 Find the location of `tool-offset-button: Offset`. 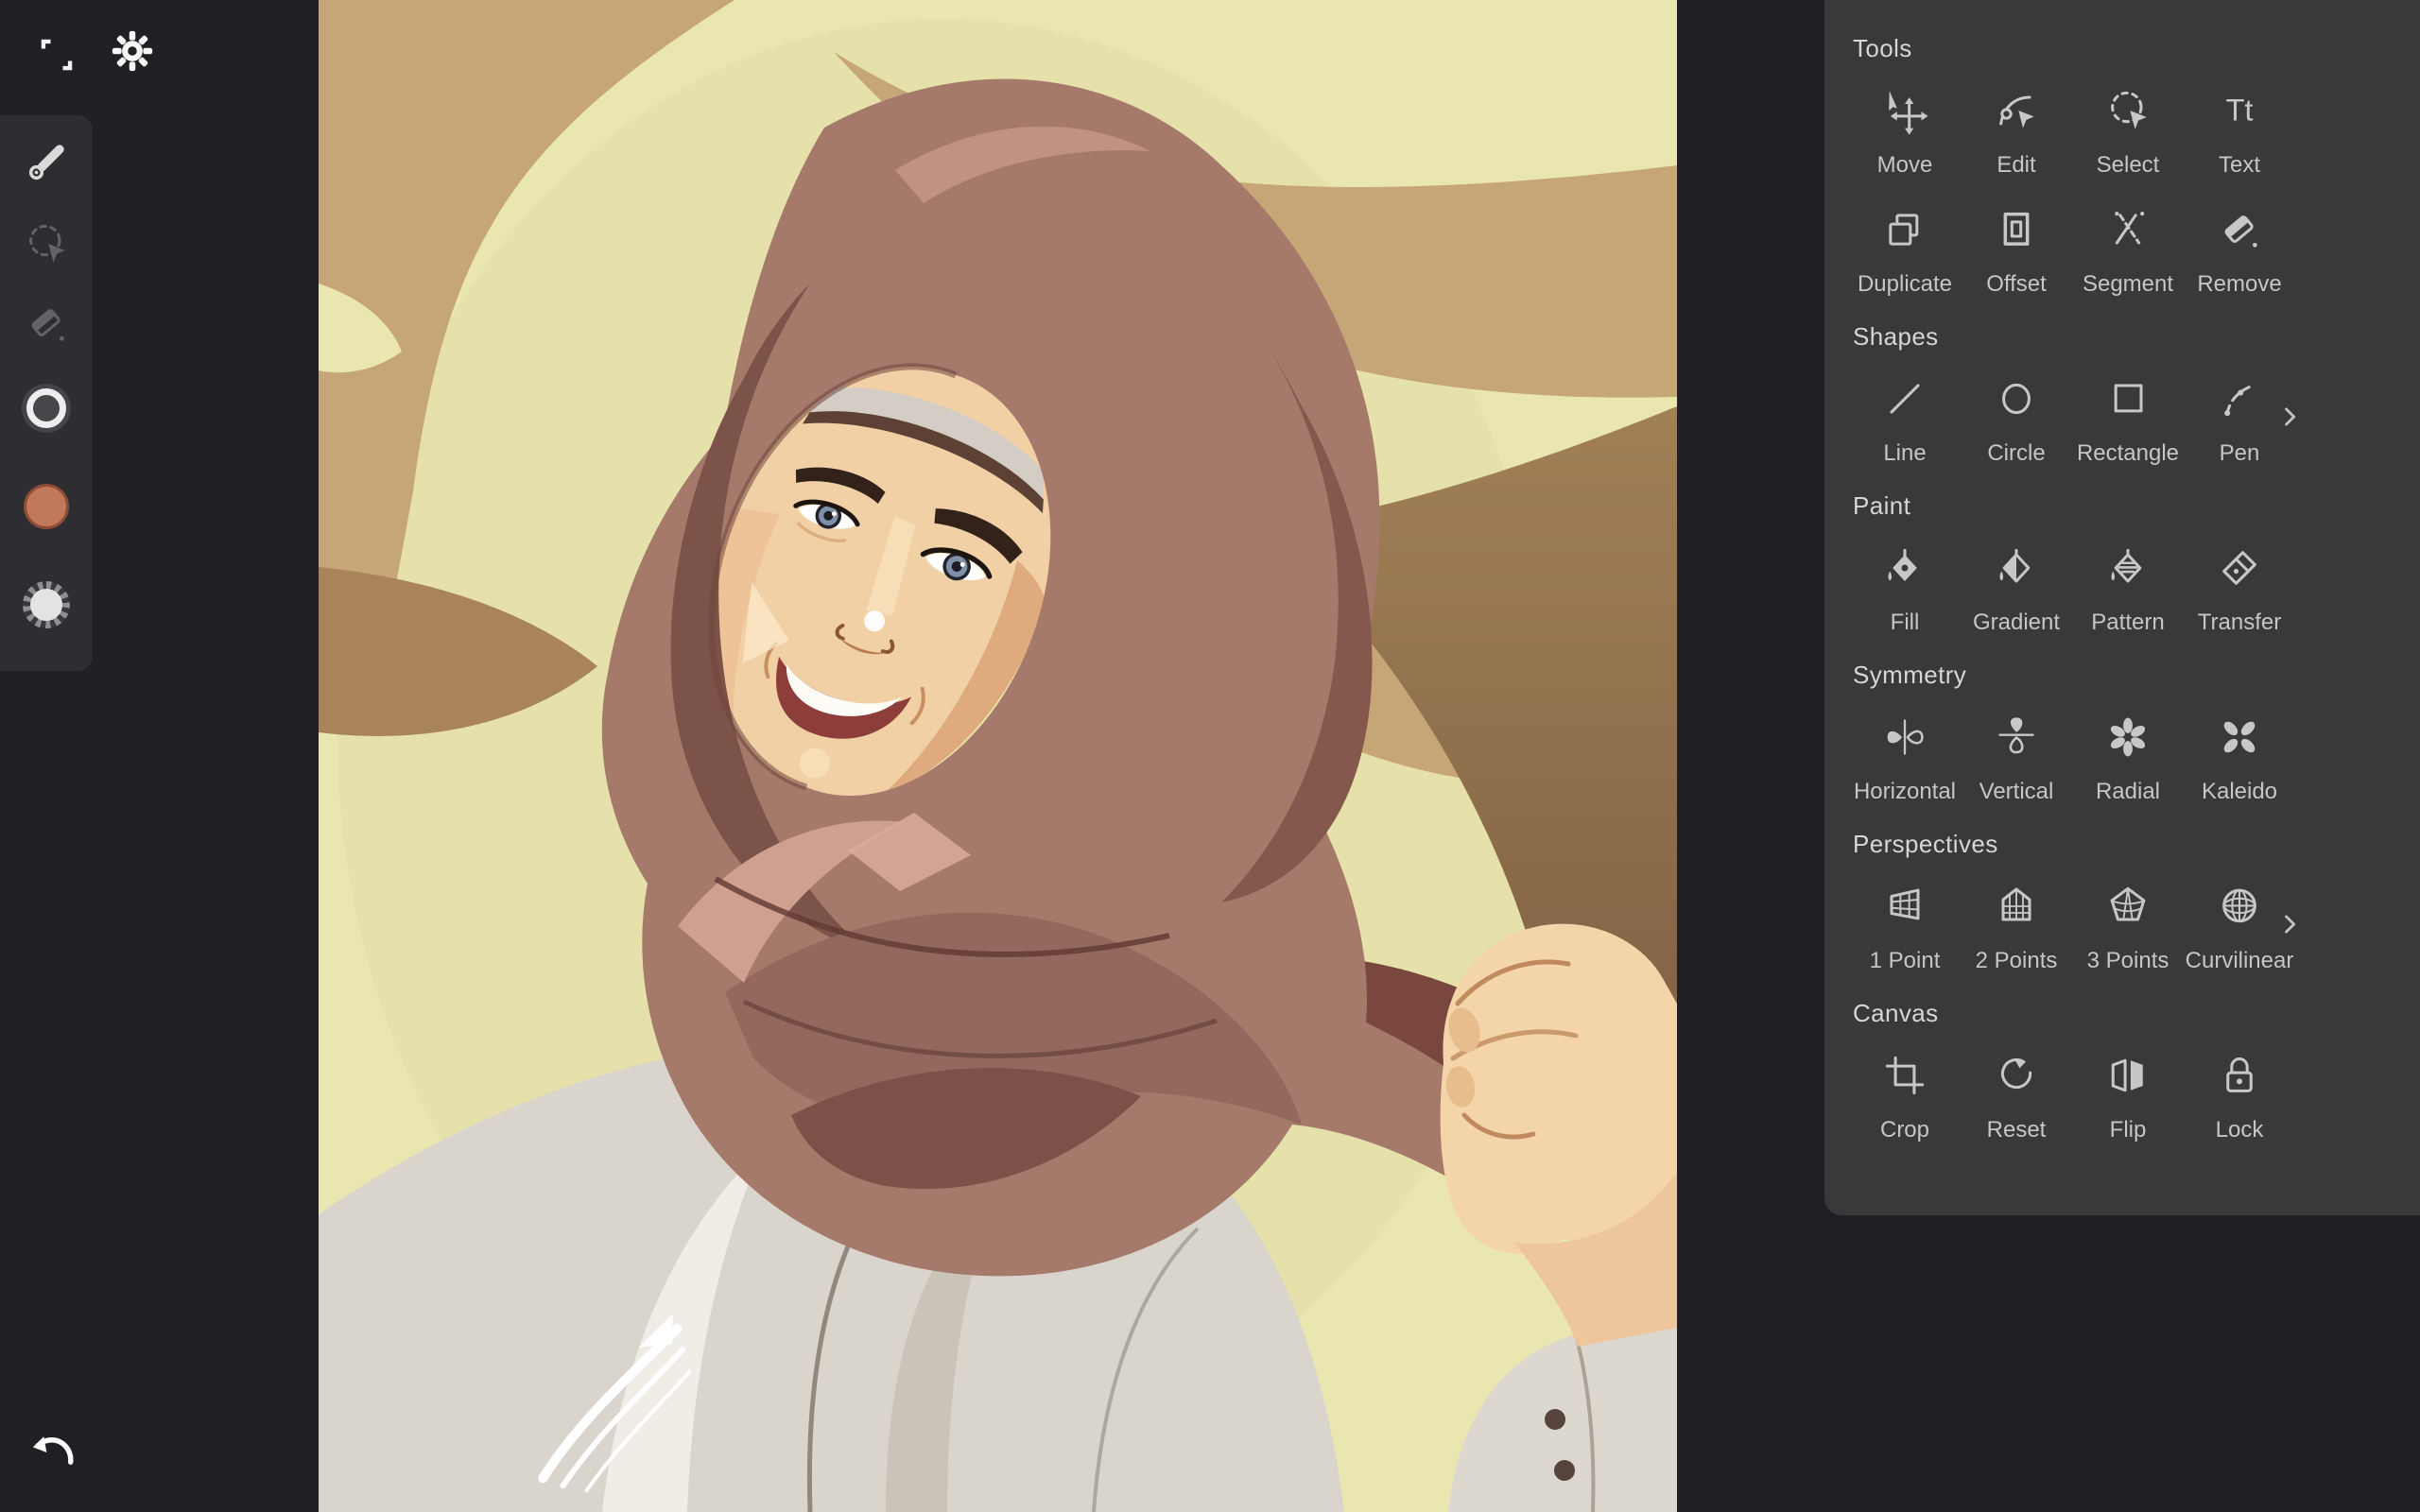

tool-offset-button: Offset is located at coordinates (2017, 250).